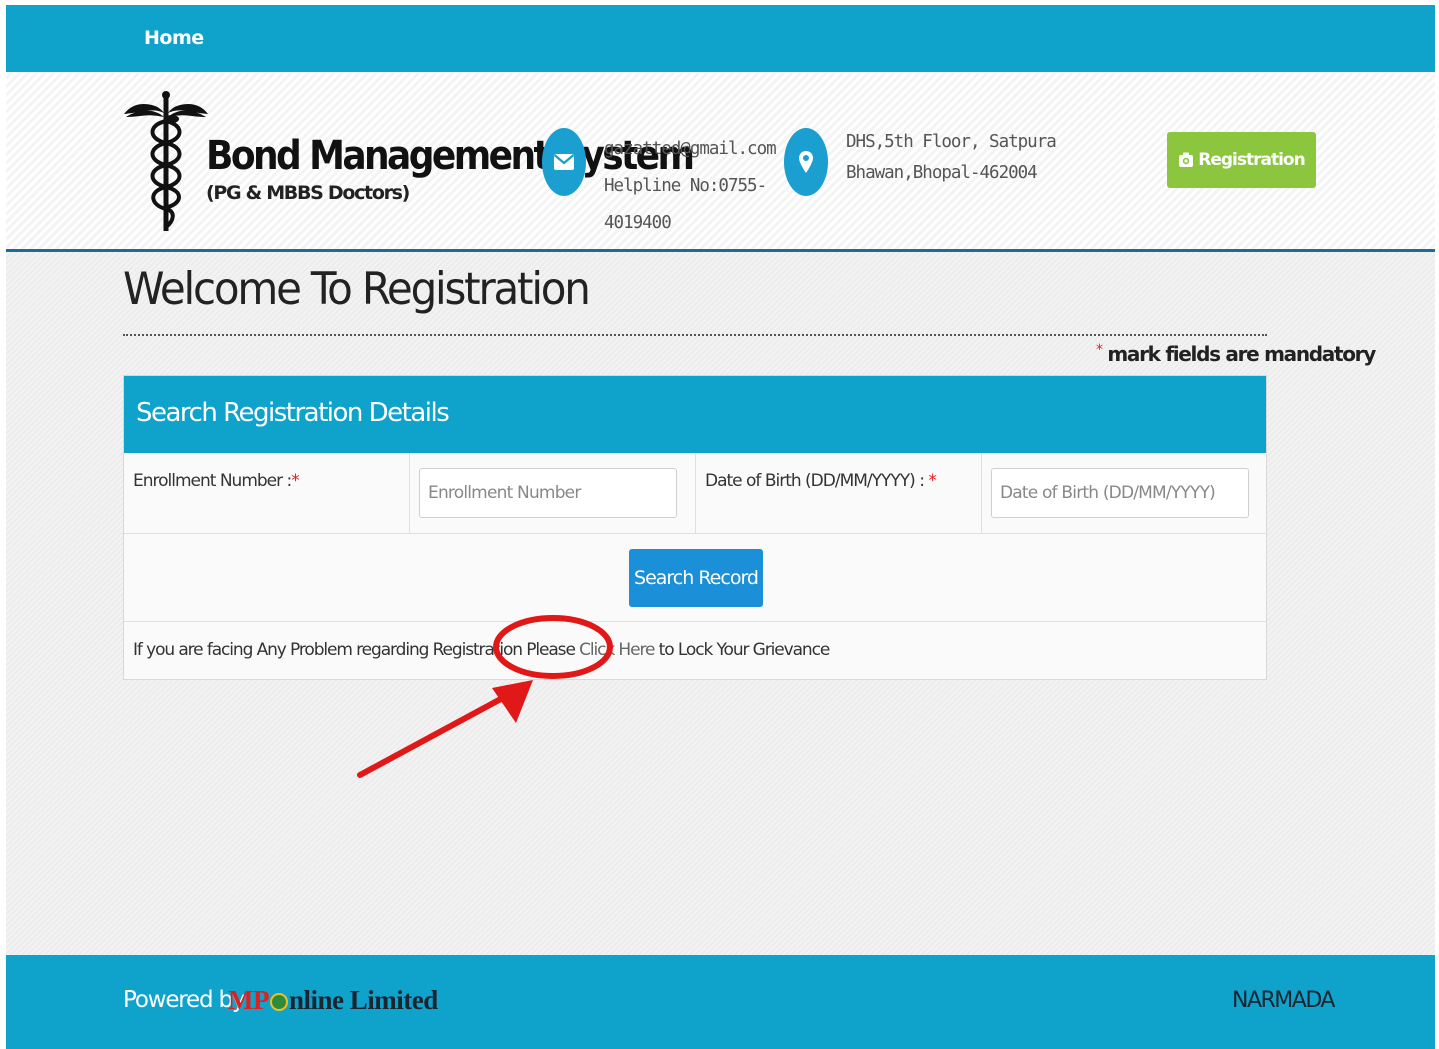  What do you see at coordinates (1283, 1000) in the screenshot?
I see `server-name: NARMADA` at bounding box center [1283, 1000].